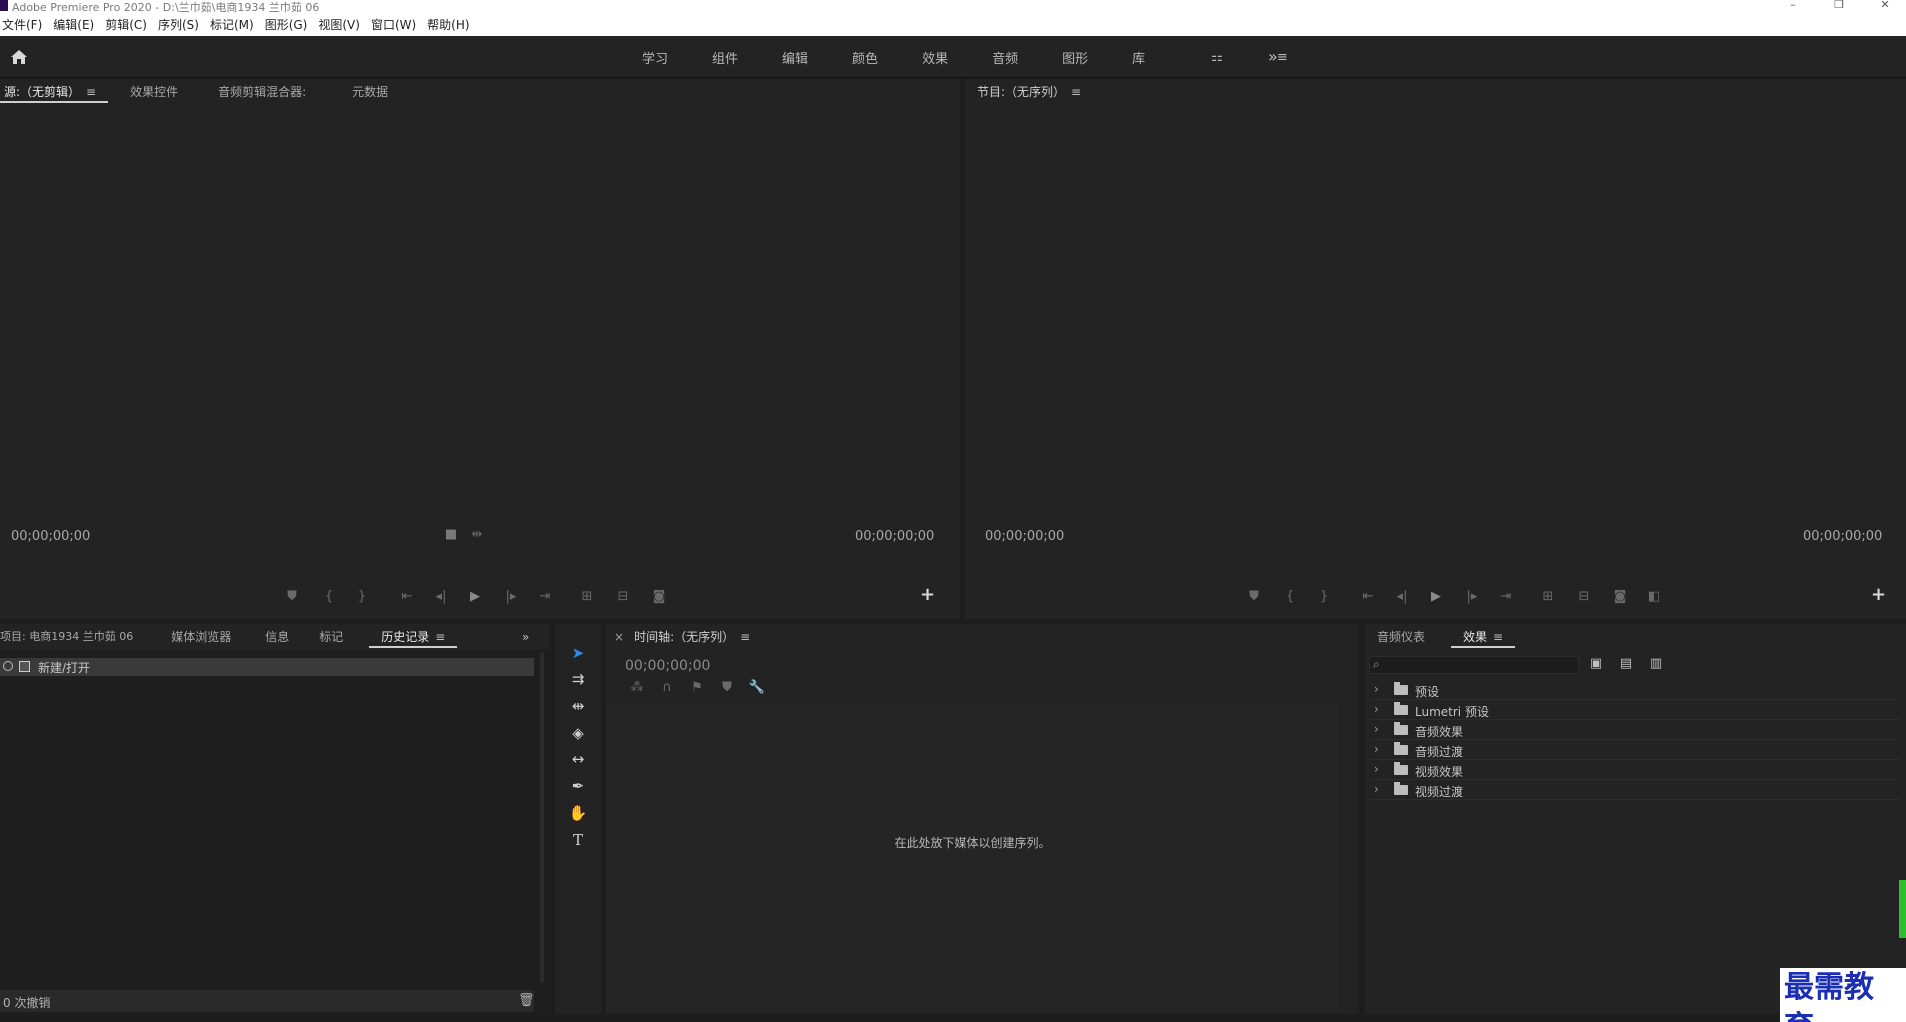 The image size is (1906, 1022). I want to click on wrench-icon: 🔧, so click(757, 687).